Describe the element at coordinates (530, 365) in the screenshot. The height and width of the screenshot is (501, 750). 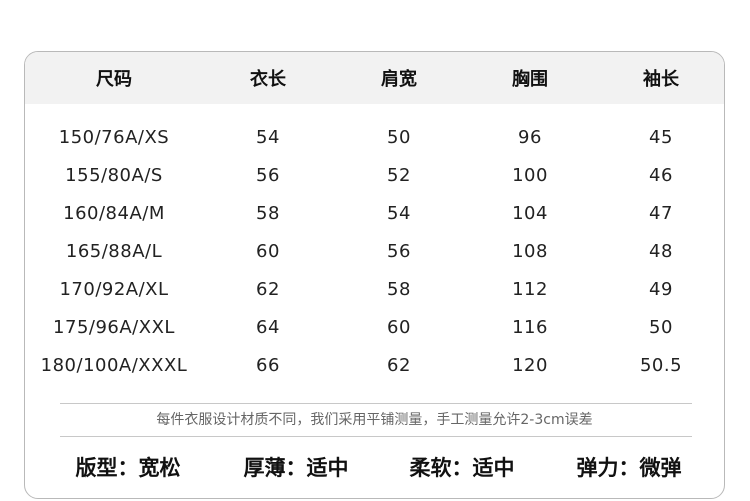
I see `cell-chest: 120` at that location.